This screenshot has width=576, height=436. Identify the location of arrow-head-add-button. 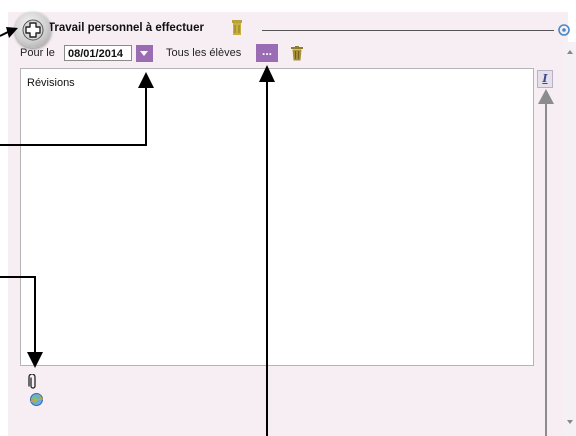
(12, 32).